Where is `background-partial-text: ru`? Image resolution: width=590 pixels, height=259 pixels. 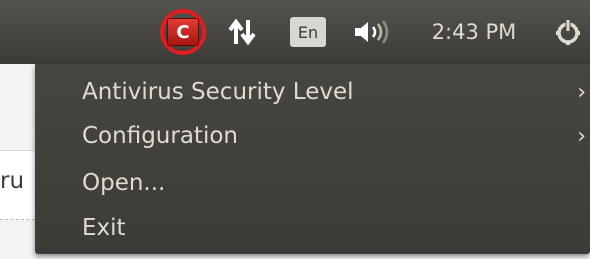 background-partial-text: ru is located at coordinates (12, 181).